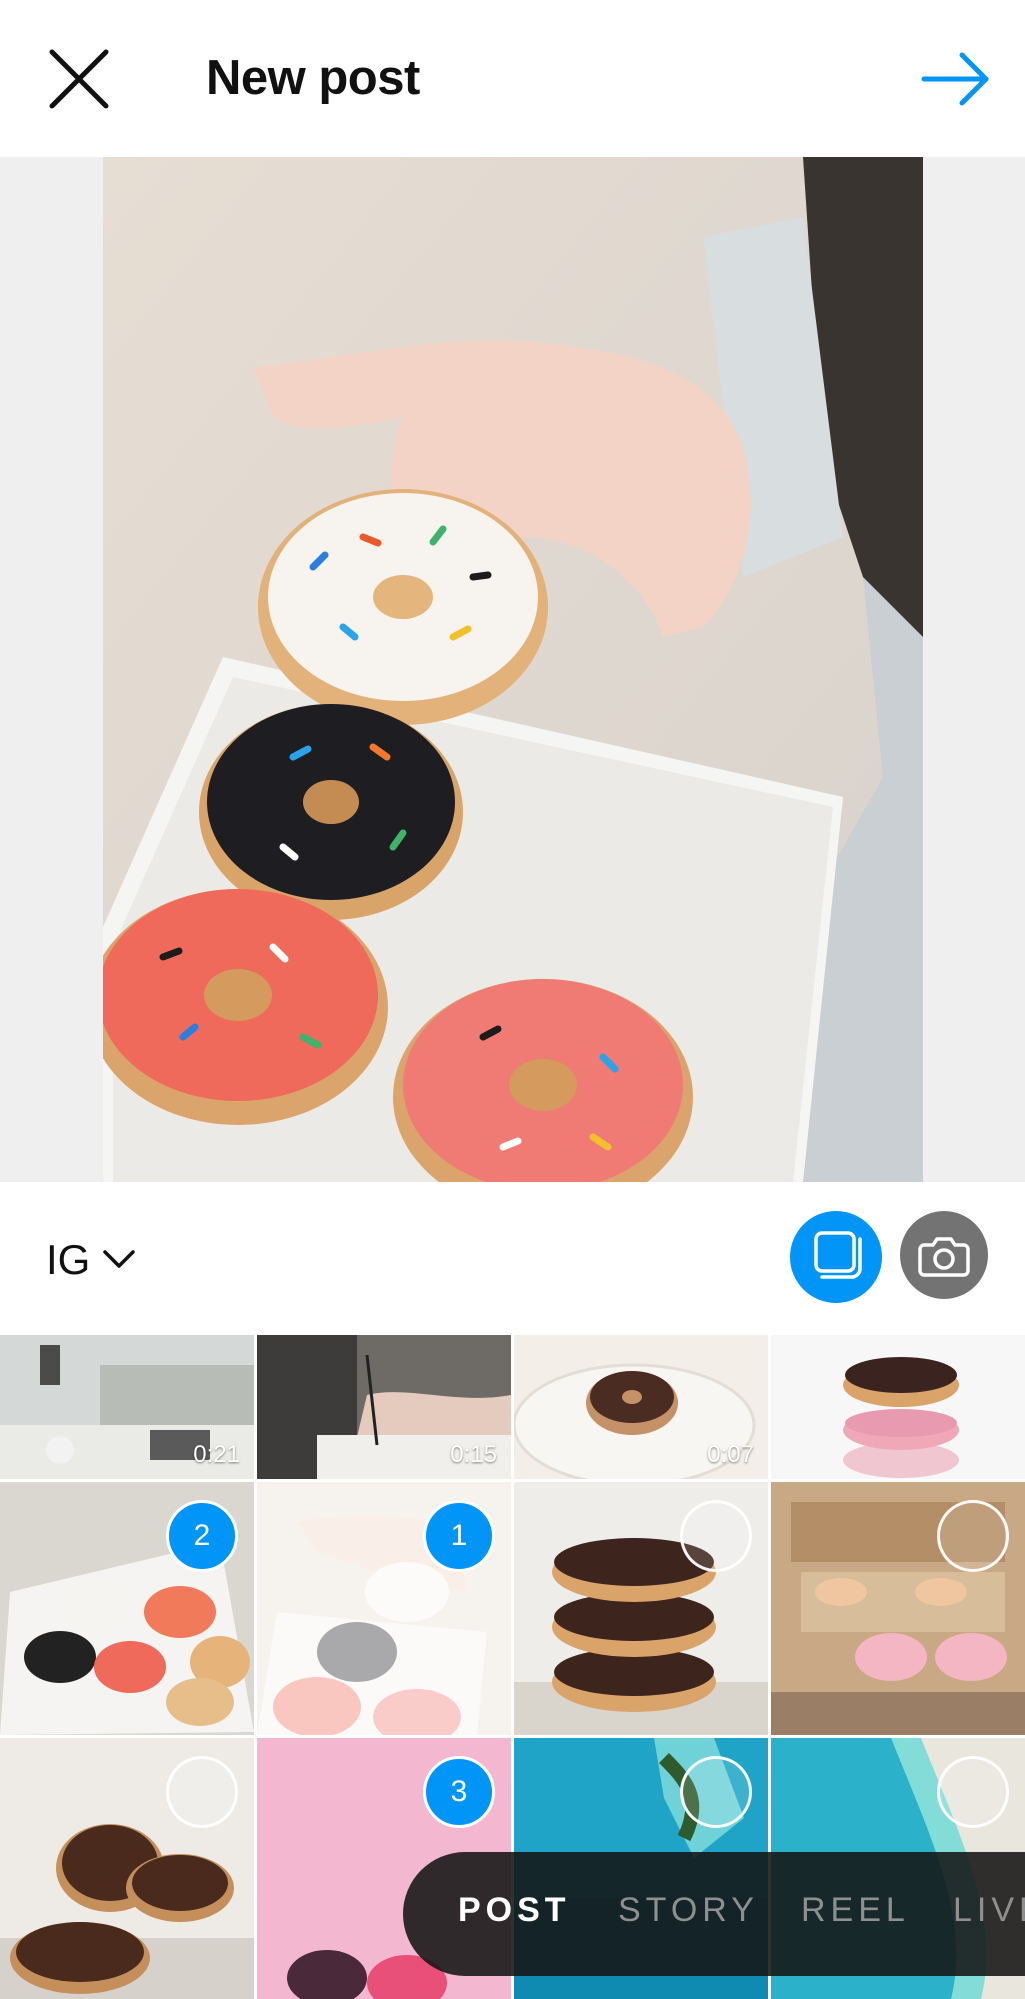  Describe the element at coordinates (989, 1910) in the screenshot. I see `mode-live: LIVE` at that location.